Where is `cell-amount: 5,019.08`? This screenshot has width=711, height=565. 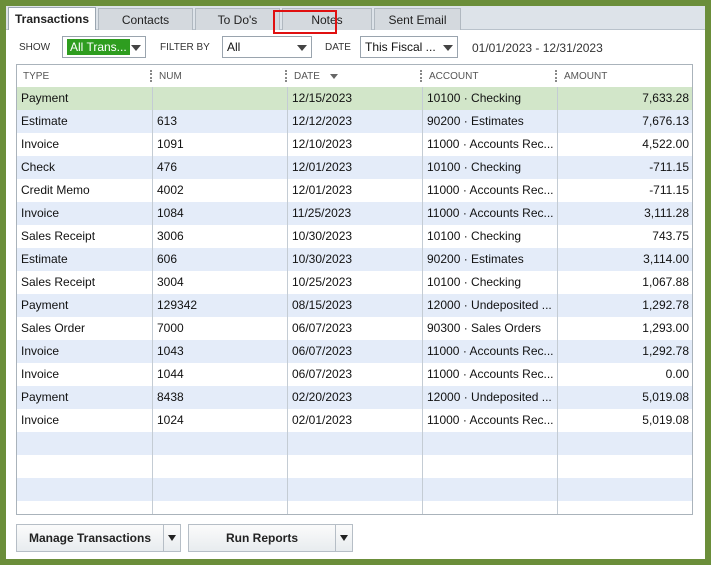 cell-amount: 5,019.08 is located at coordinates (665, 397).